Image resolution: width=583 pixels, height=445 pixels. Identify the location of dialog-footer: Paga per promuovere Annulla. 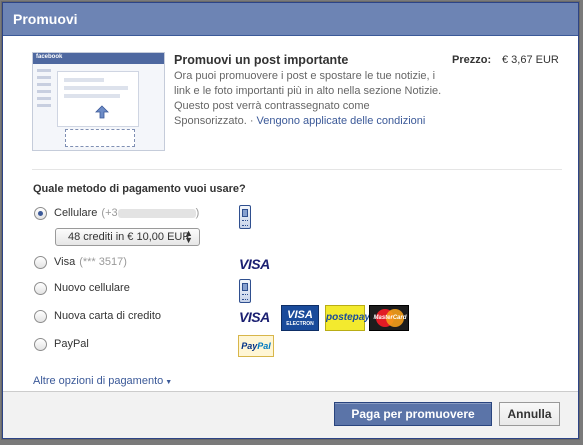
(290, 414).